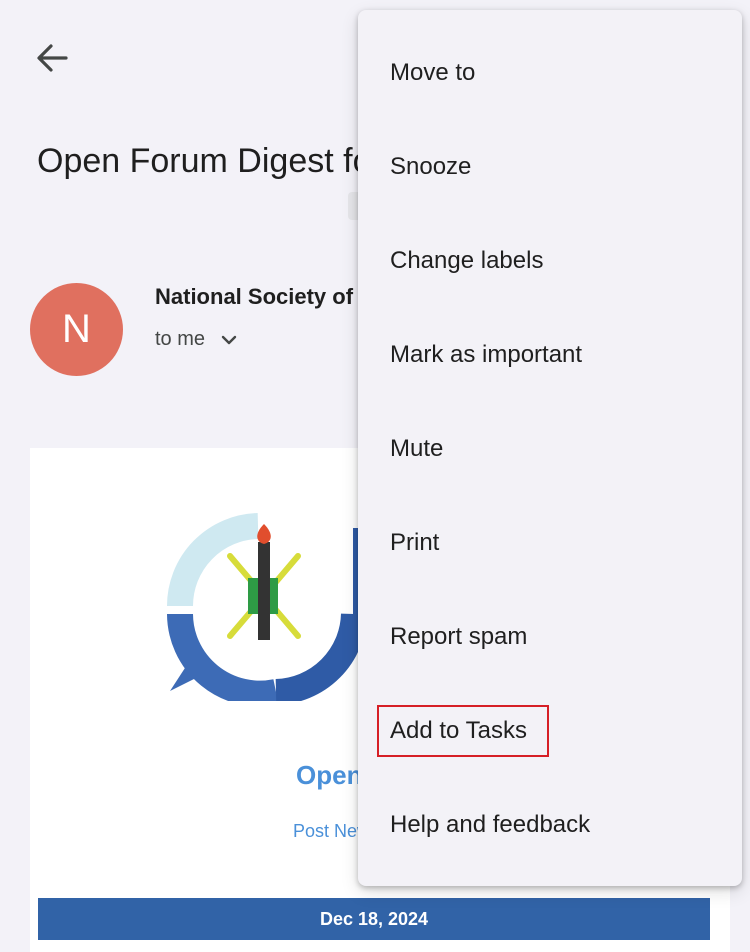 The image size is (750, 952). What do you see at coordinates (550, 167) in the screenshot?
I see `menu-item-snooze: Snooze` at bounding box center [550, 167].